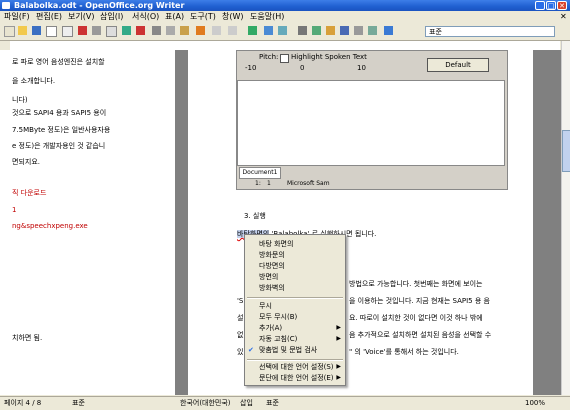 The image size is (570, 410). I want to click on window-title: Balabolka.odt - OpenOffice.org Writer, so click(99, 5).